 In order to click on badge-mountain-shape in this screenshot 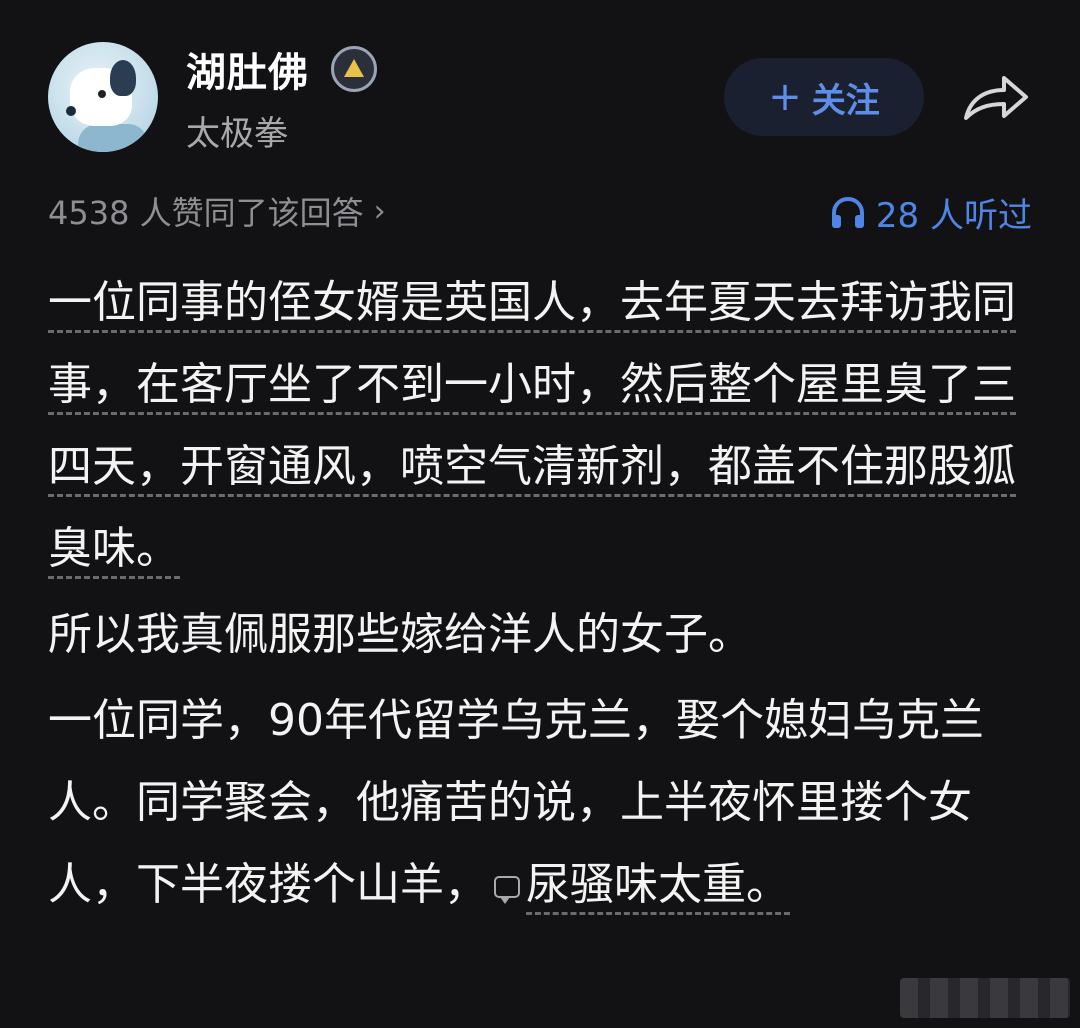, I will do `click(354, 68)`.